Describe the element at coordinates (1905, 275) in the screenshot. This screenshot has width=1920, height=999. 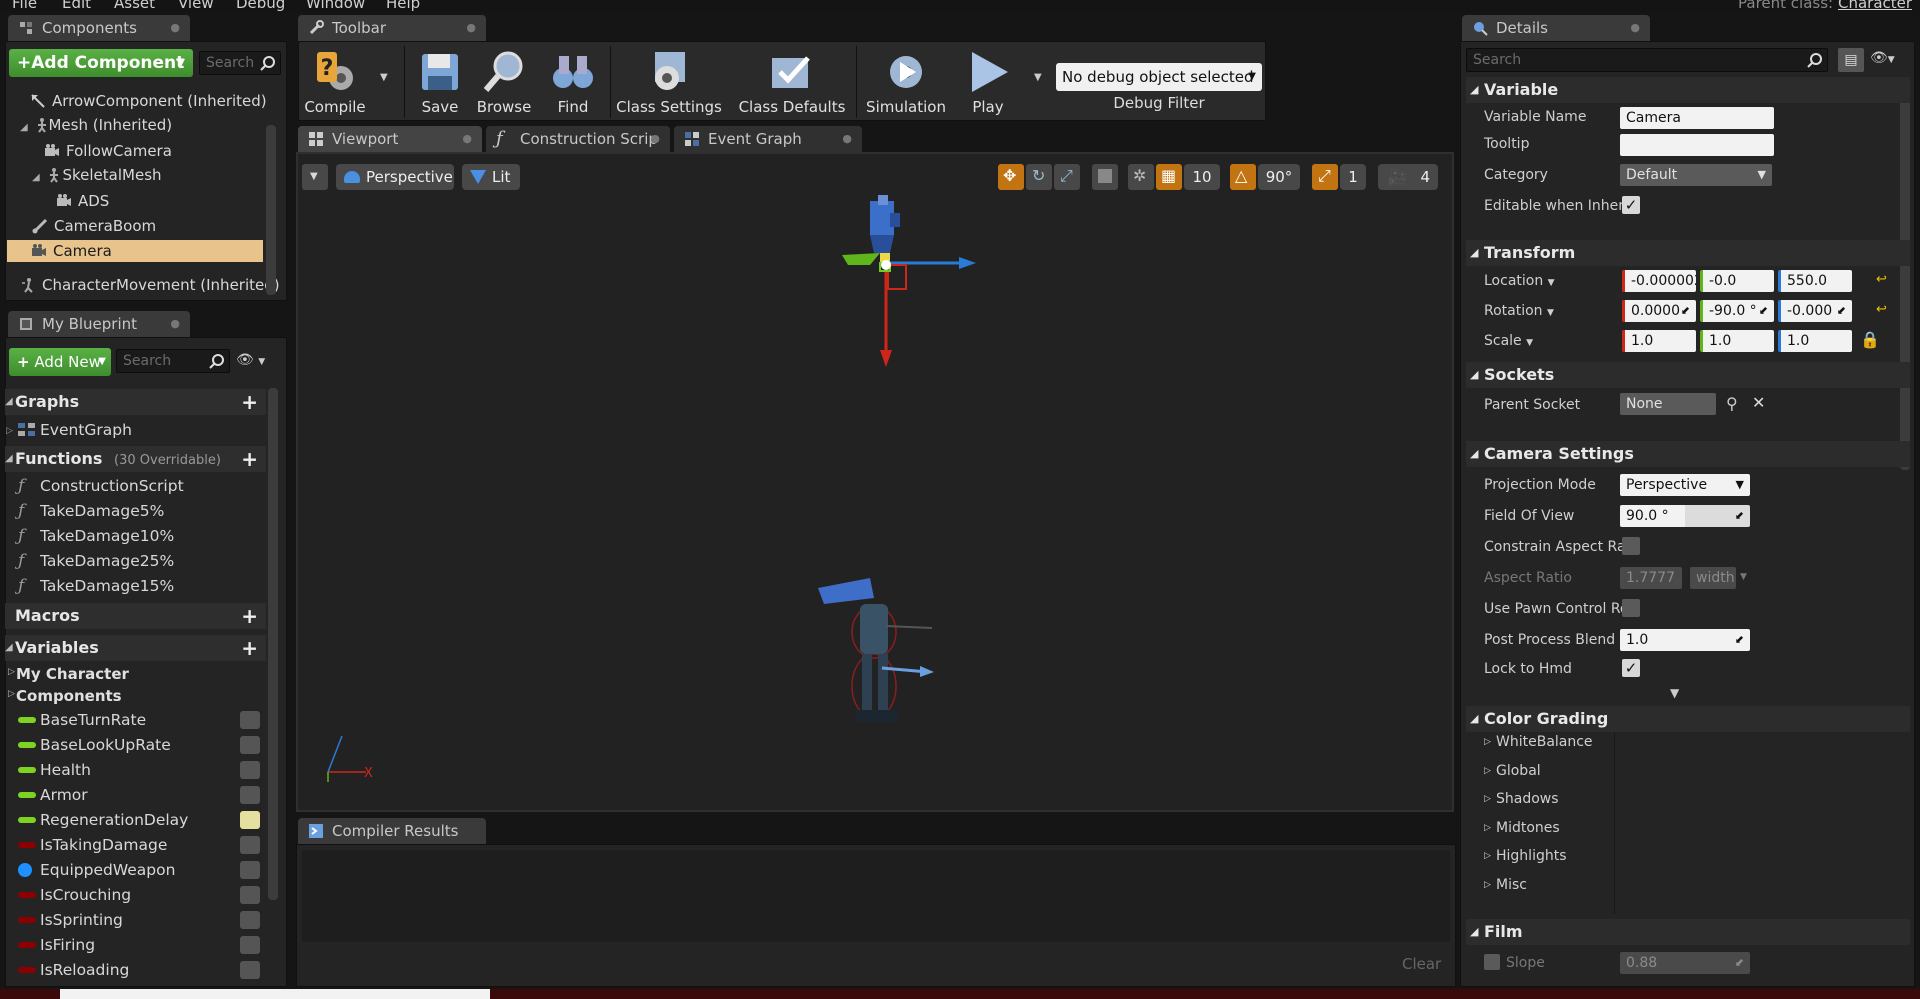
I see `details-scrollbar` at that location.